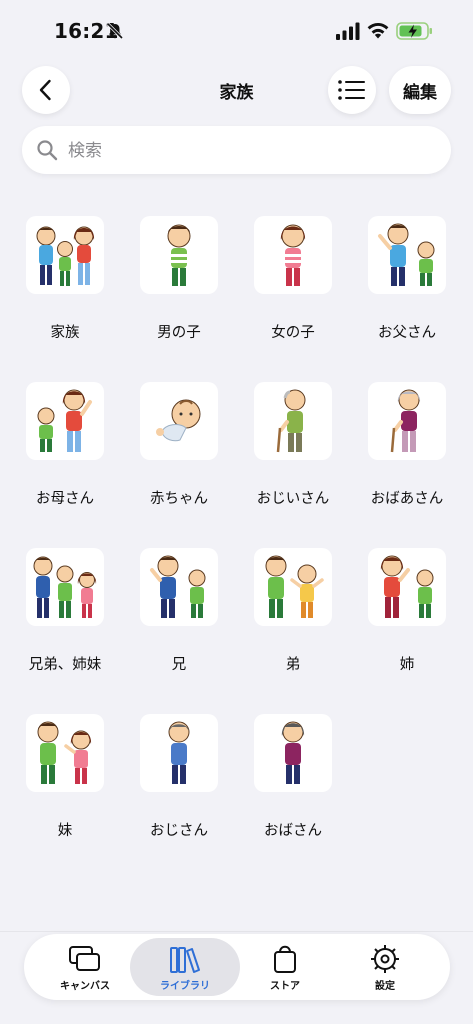 This screenshot has height=1024, width=473. I want to click on item-label: おばさん, so click(293, 831).